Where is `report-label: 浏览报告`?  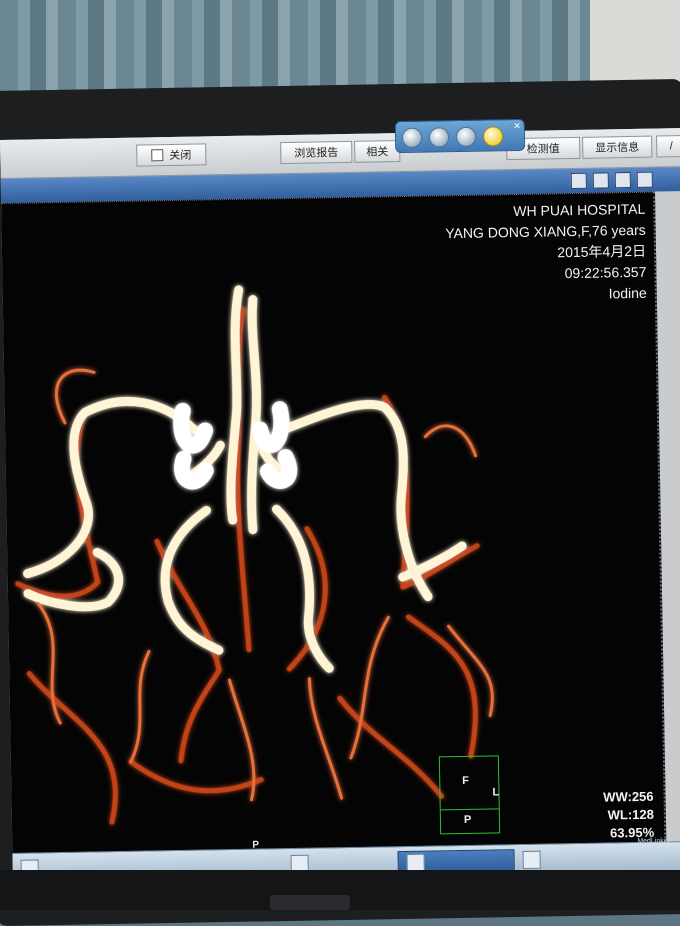 report-label: 浏览报告 is located at coordinates (316, 153).